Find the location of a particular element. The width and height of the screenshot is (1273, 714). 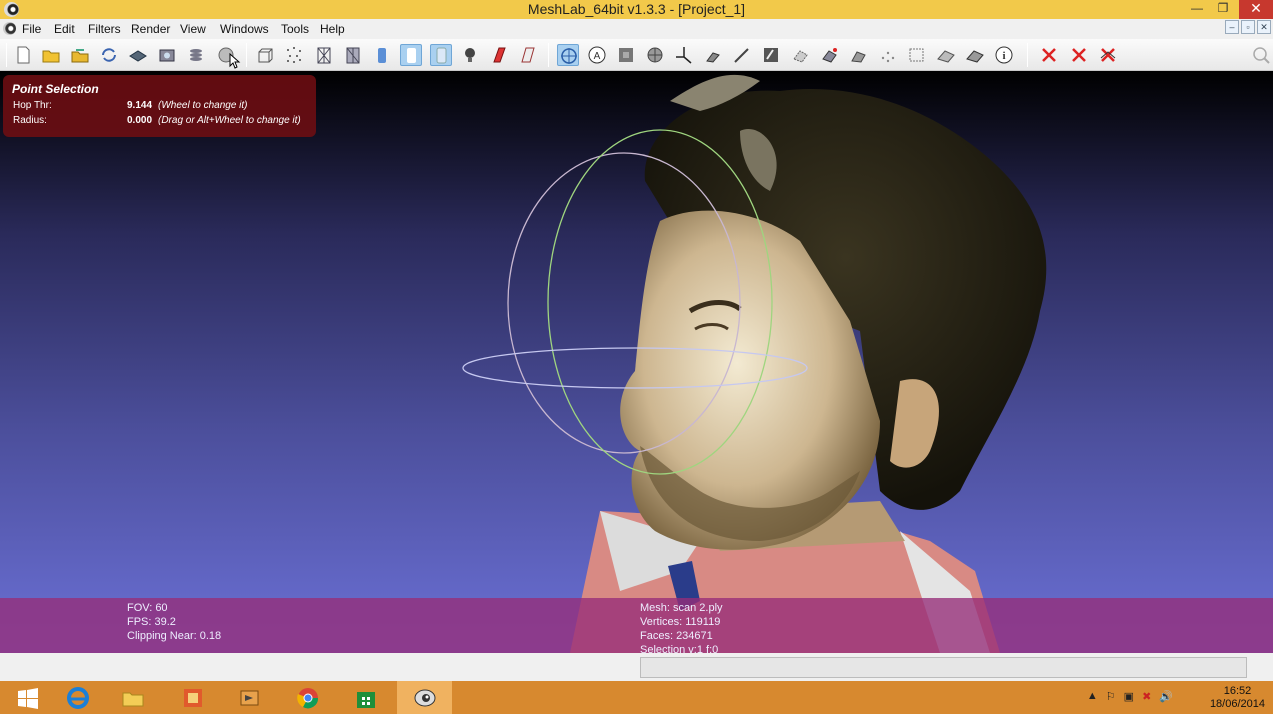

align-manual-icon is located at coordinates (975, 55).